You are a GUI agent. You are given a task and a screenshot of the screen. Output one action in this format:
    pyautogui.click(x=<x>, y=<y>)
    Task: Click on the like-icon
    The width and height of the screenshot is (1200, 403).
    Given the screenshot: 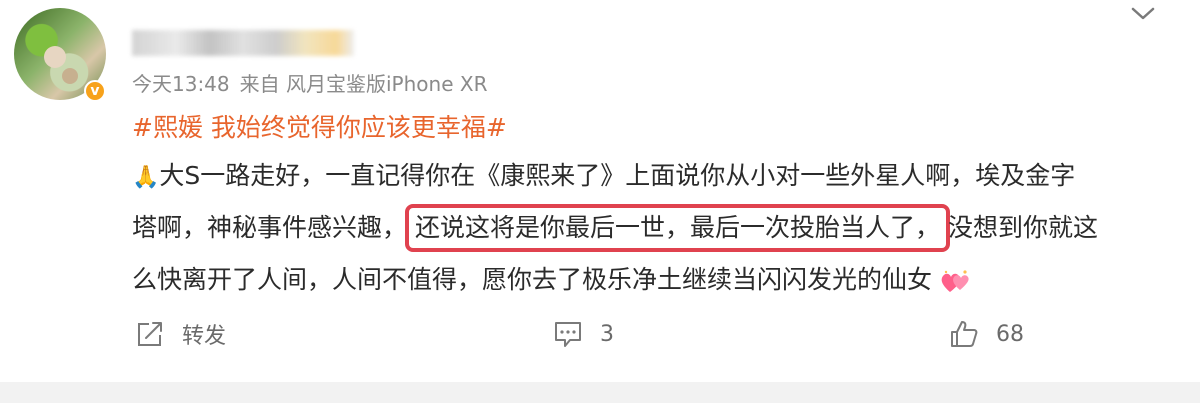 What is the action you would take?
    pyautogui.click(x=964, y=334)
    